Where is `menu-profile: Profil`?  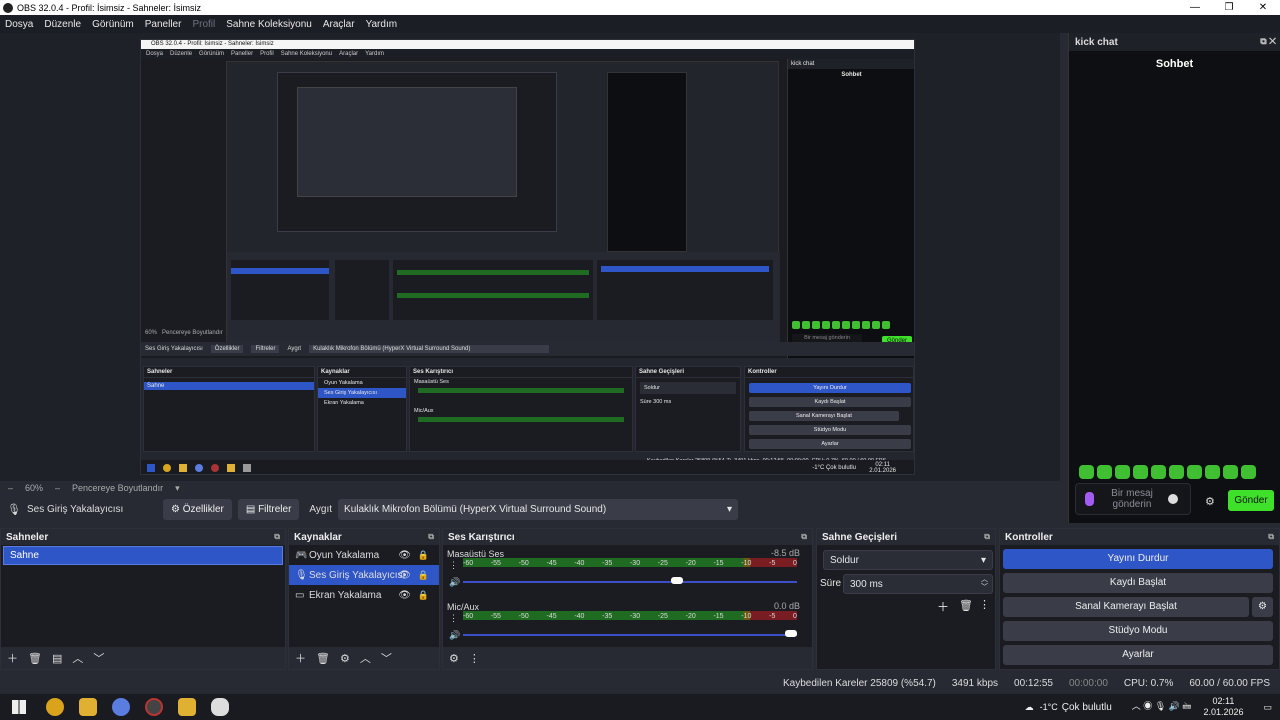
menu-profile: Profil is located at coordinates (203, 24).